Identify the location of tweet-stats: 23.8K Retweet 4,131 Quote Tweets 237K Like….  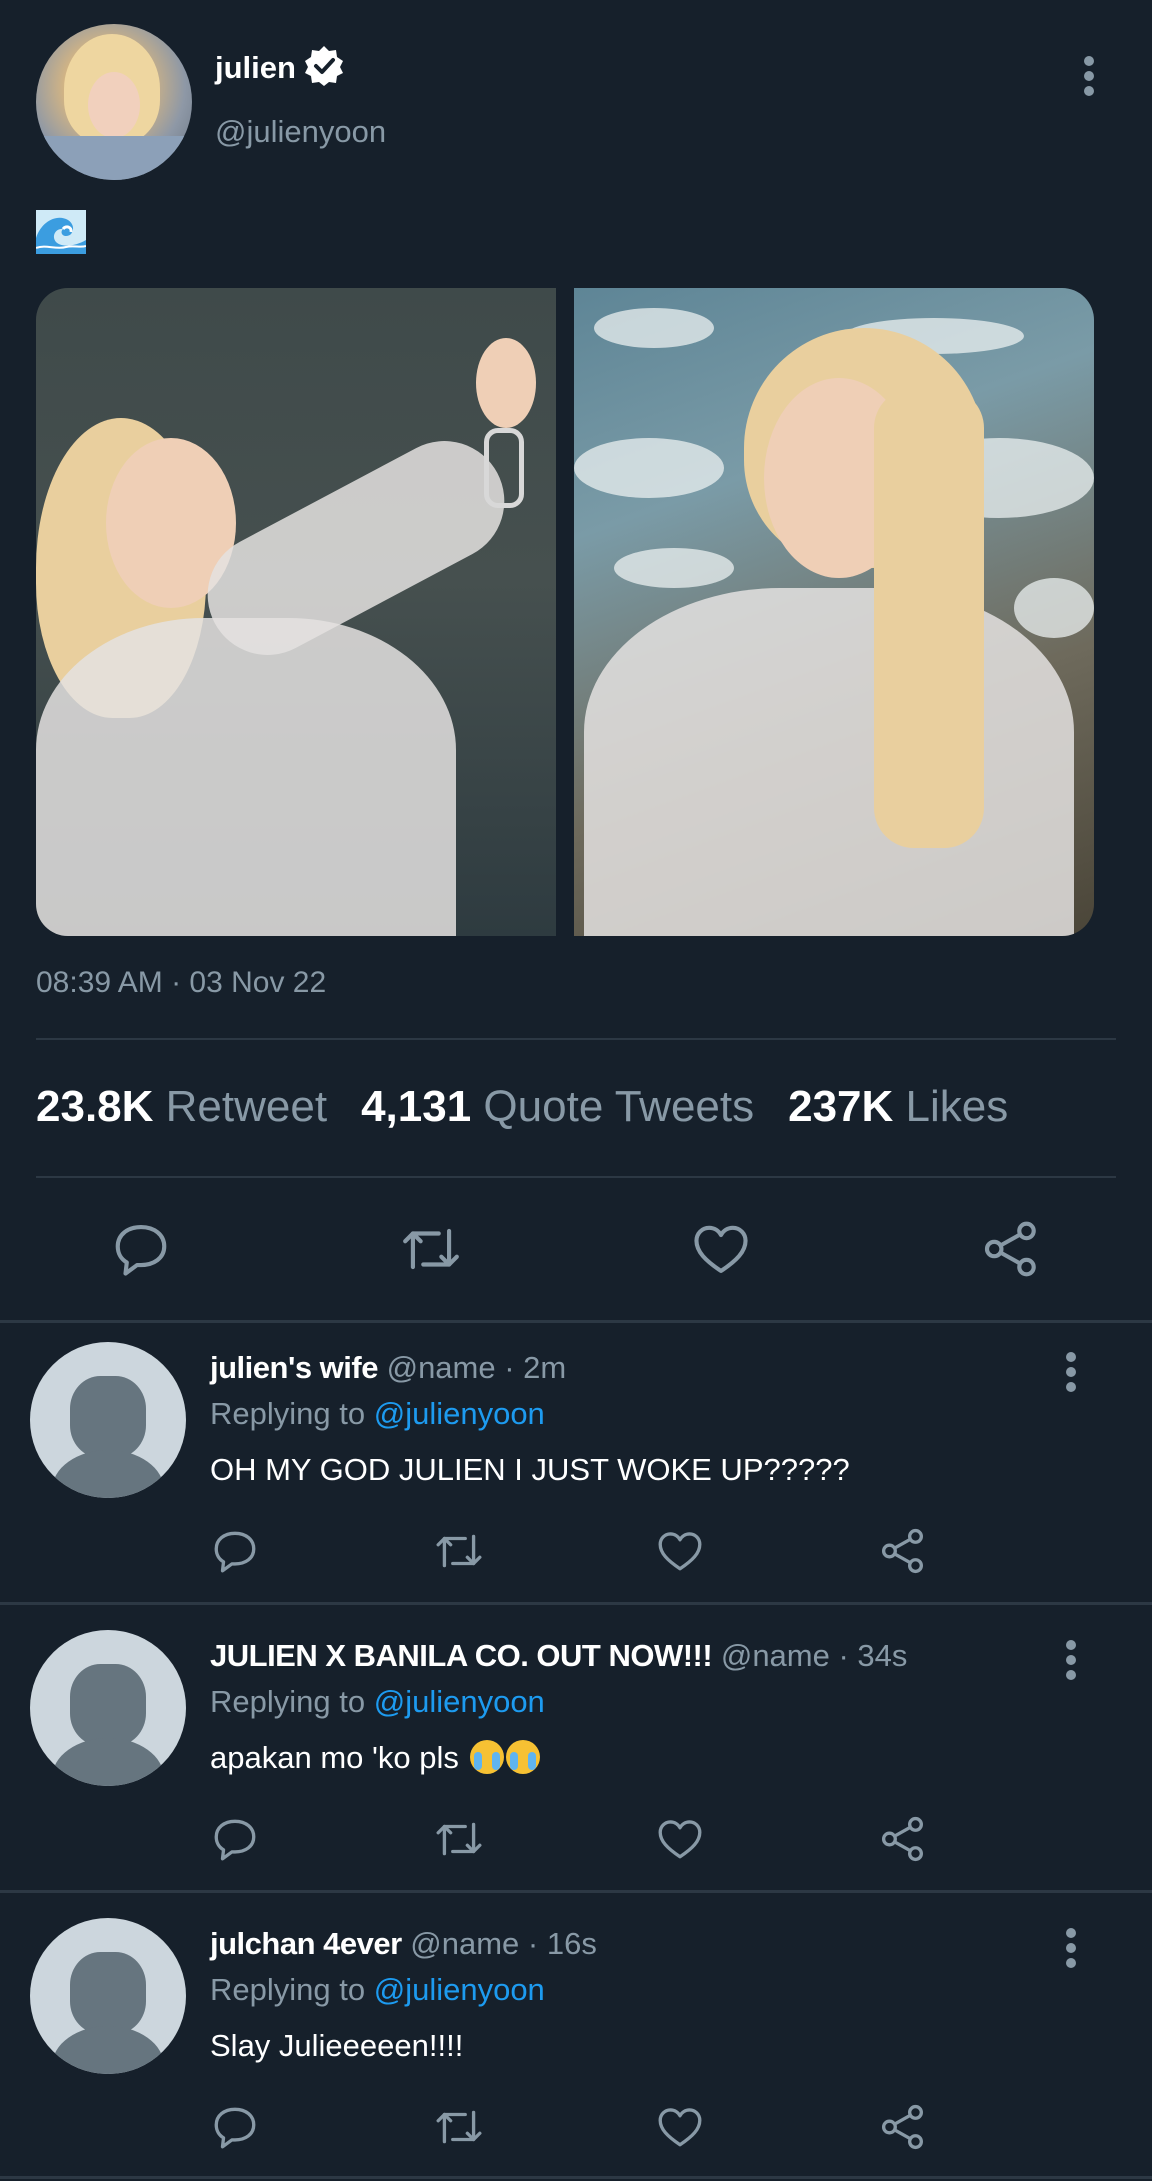
(522, 1107).